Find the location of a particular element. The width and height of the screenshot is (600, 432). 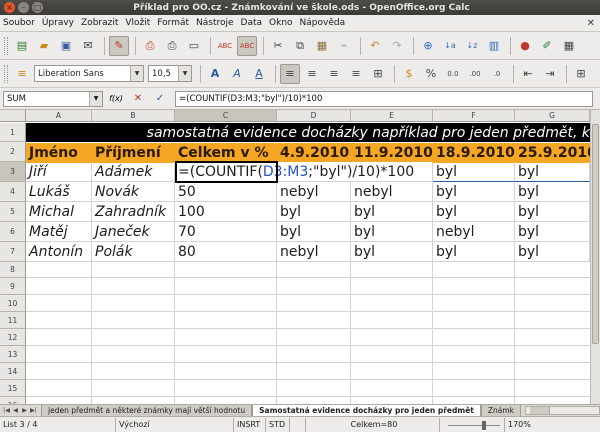

header-date-2: 11.9.2010 is located at coordinates (392, 153).